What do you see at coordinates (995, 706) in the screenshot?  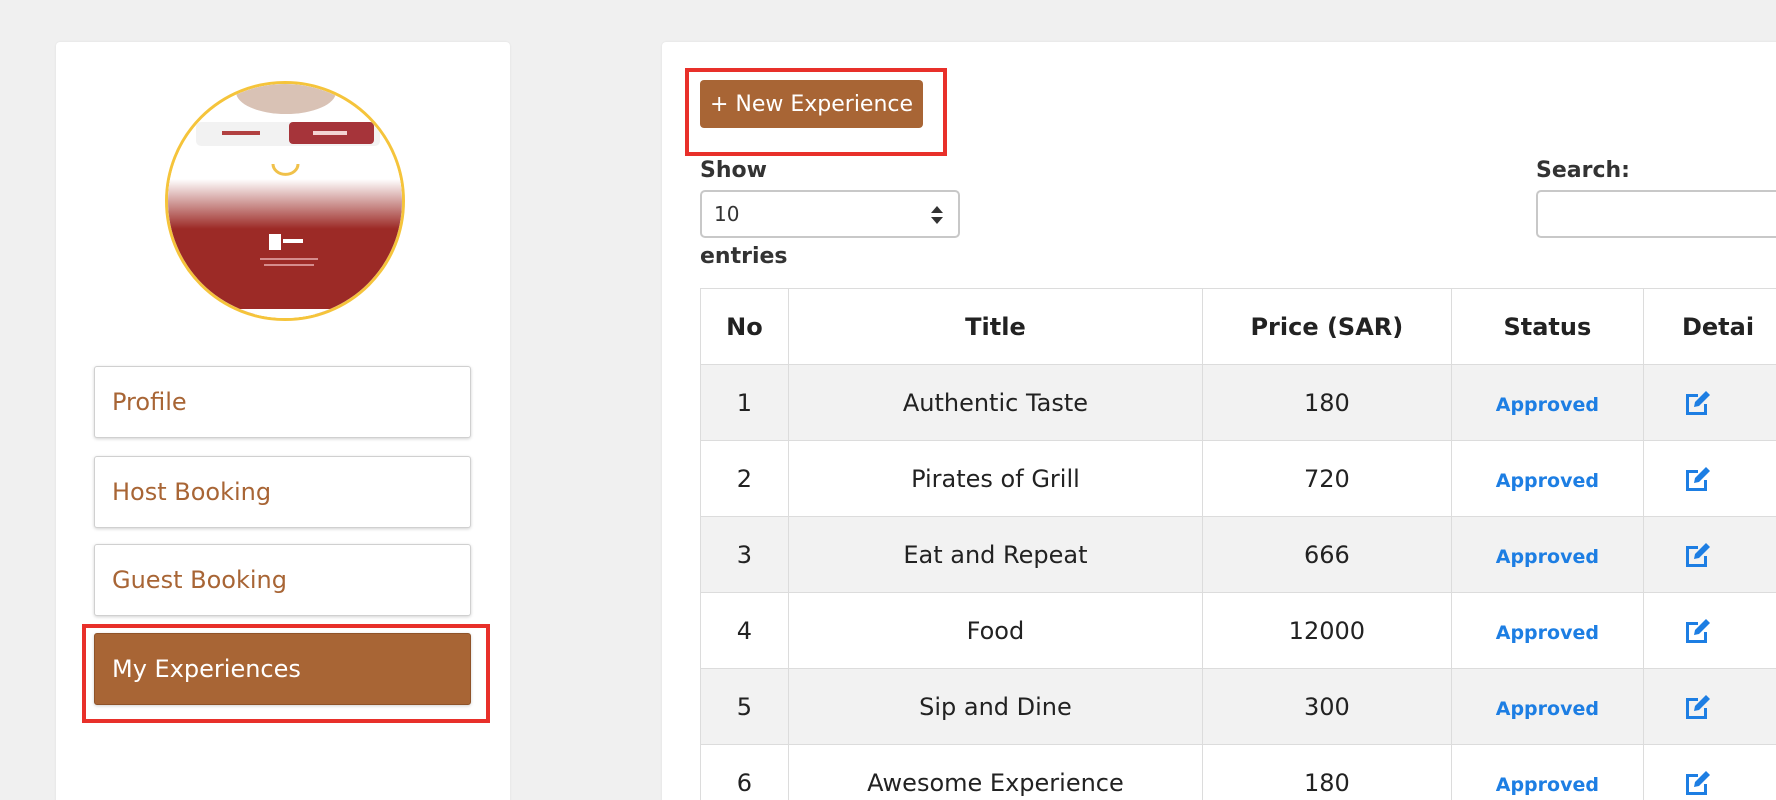 I see `cell-title: Sip and Dine` at bounding box center [995, 706].